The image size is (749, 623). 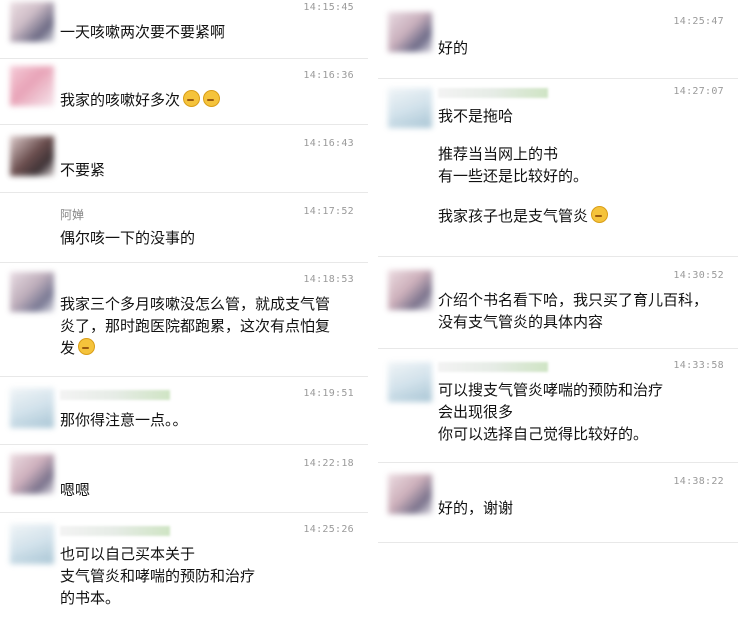 I want to click on message-timestamp: 14:22:18, so click(x=328, y=463).